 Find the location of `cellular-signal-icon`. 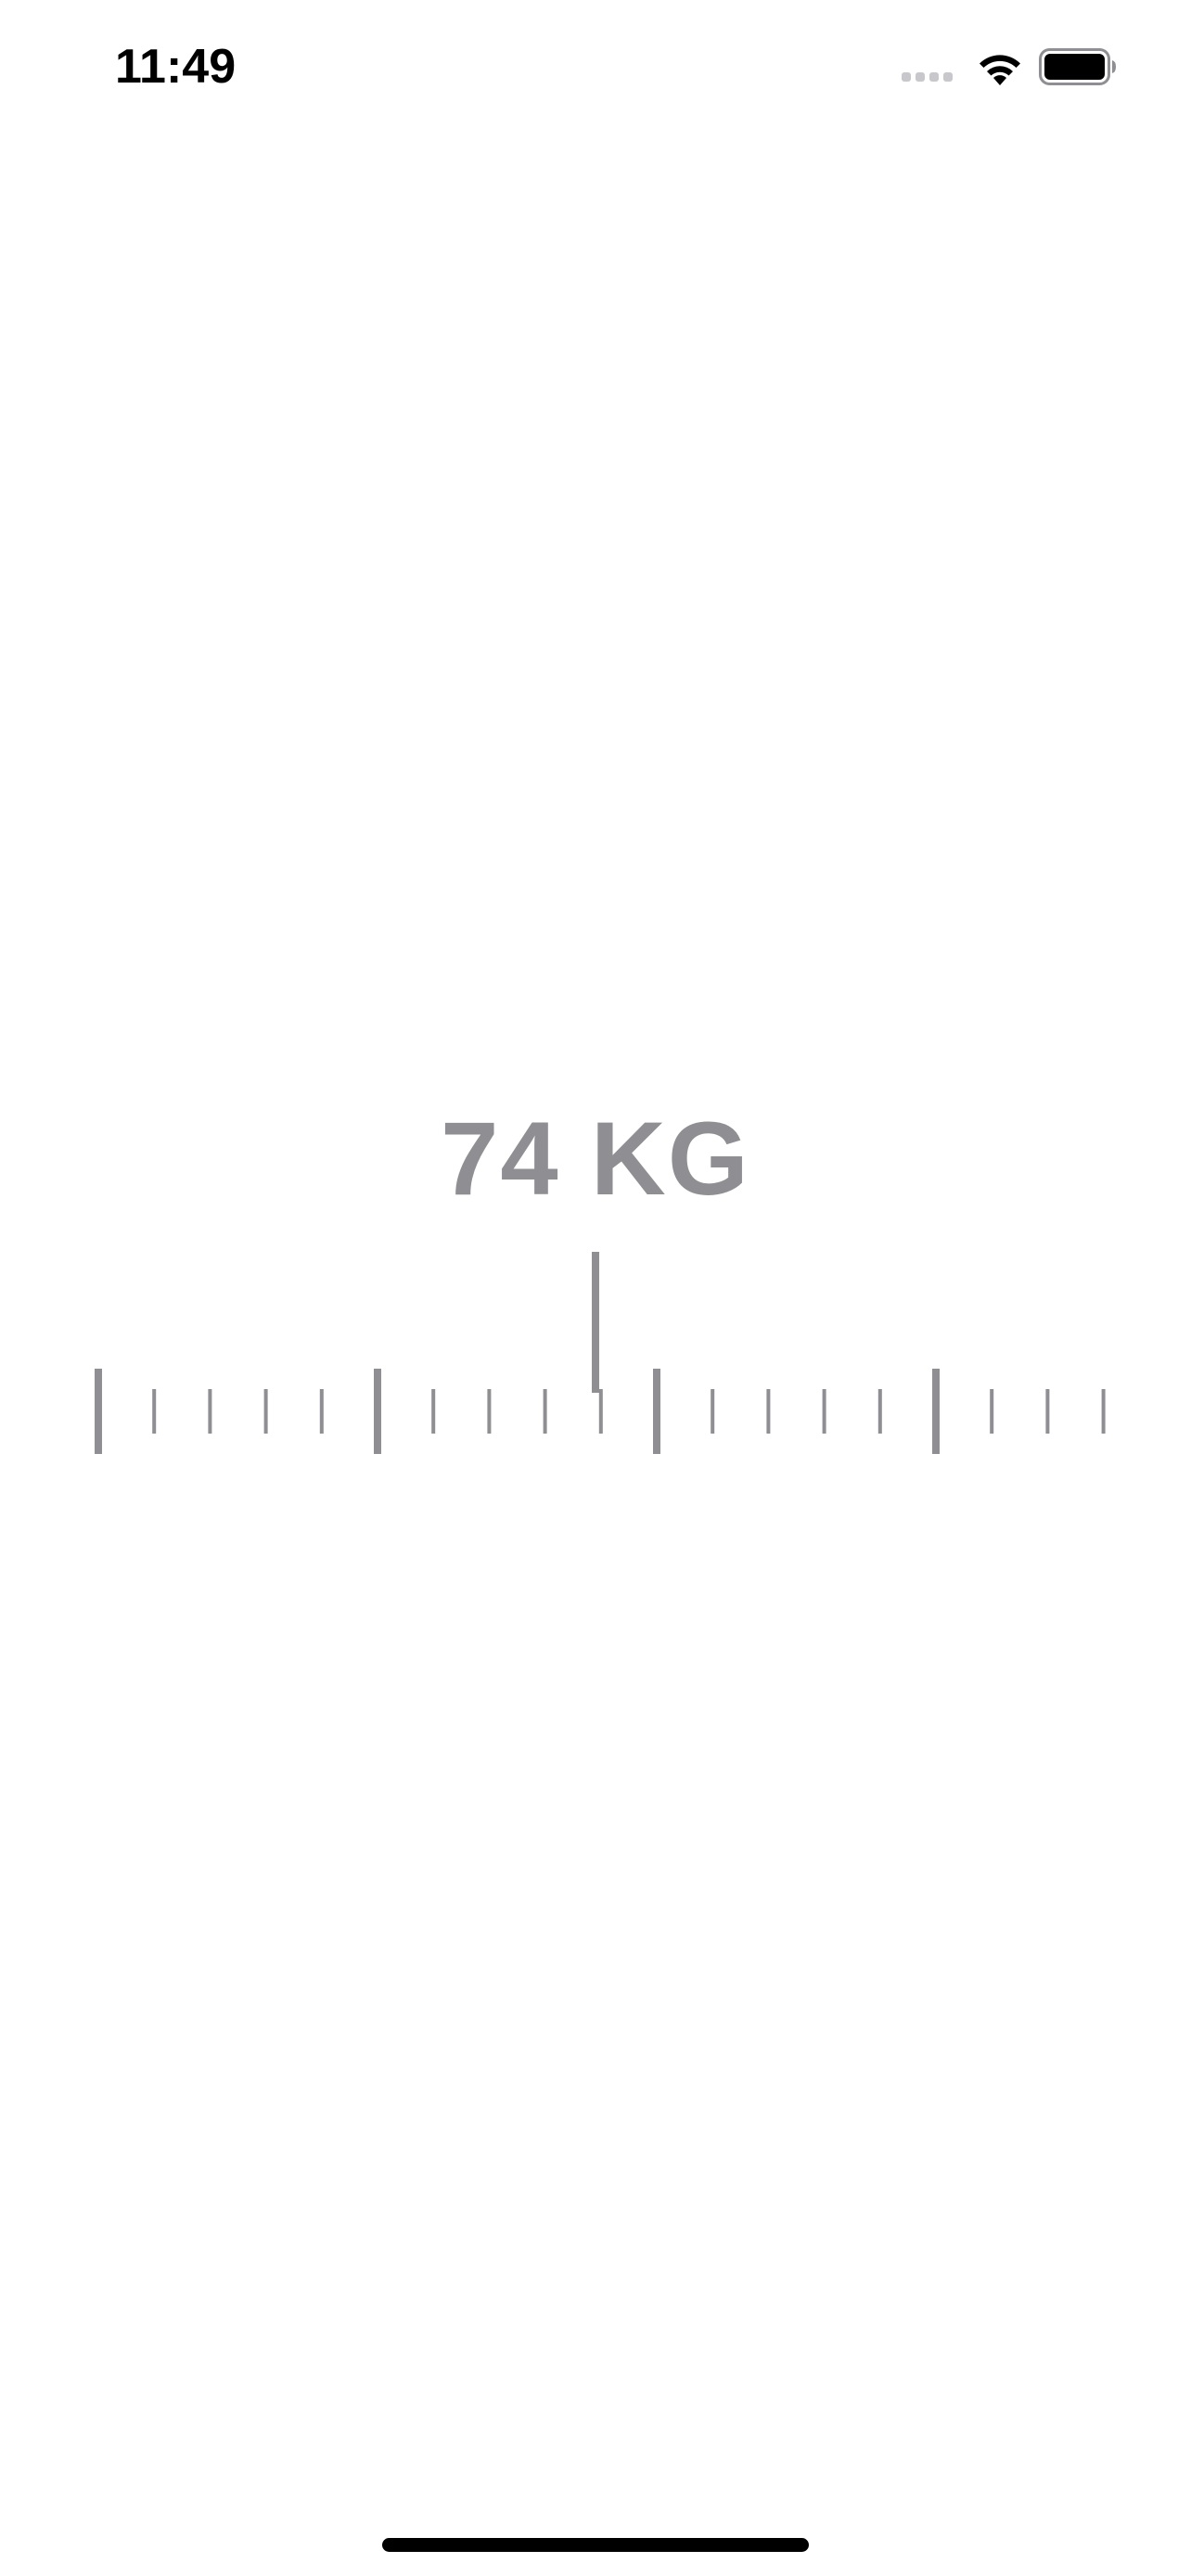

cellular-signal-icon is located at coordinates (929, 77).